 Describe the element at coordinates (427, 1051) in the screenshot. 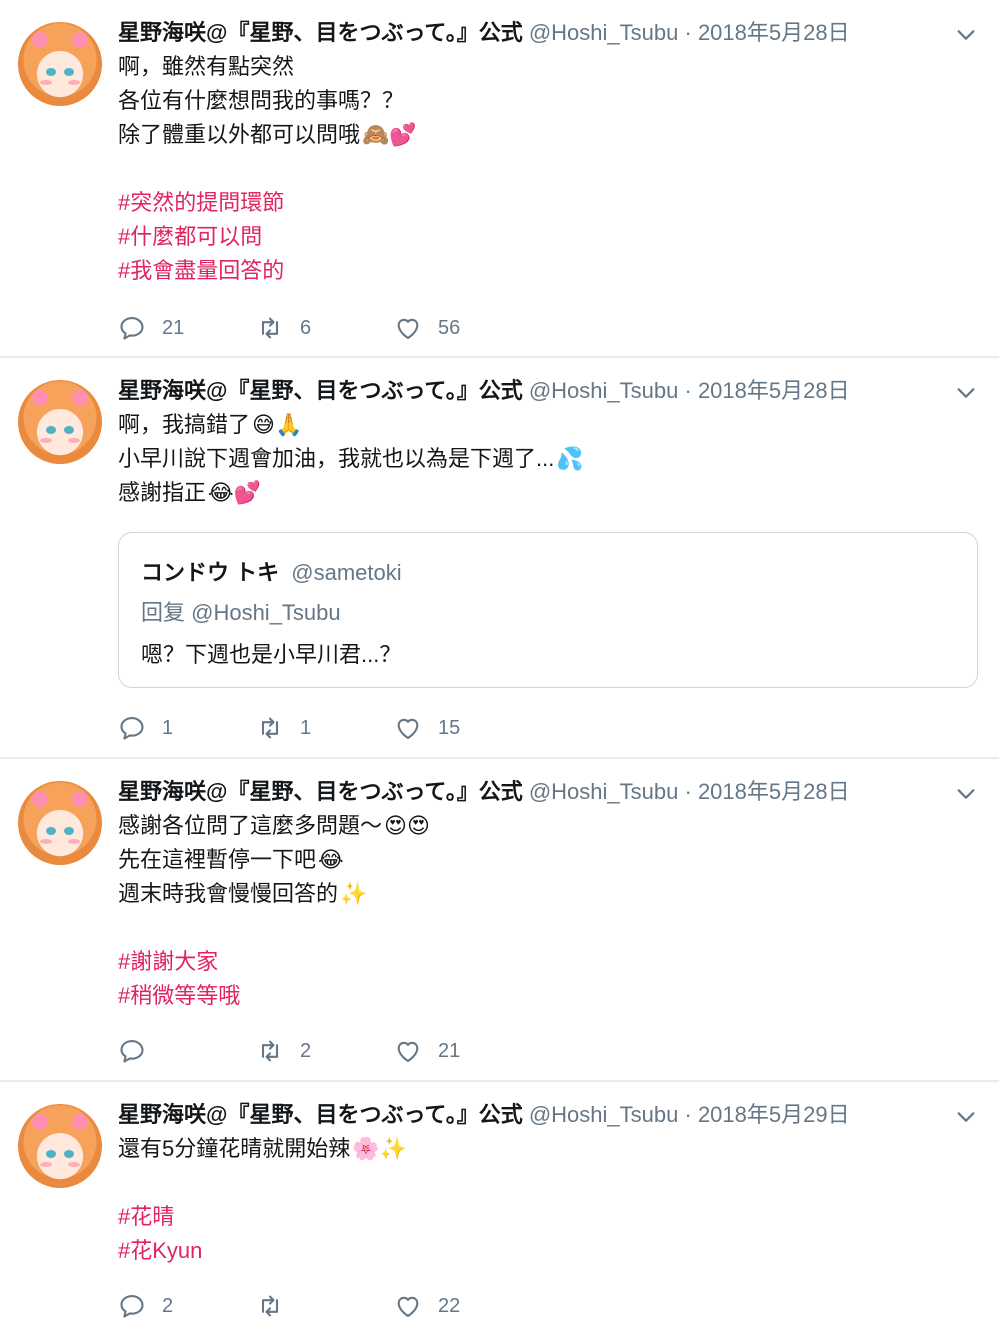

I see `like-button: 21` at that location.